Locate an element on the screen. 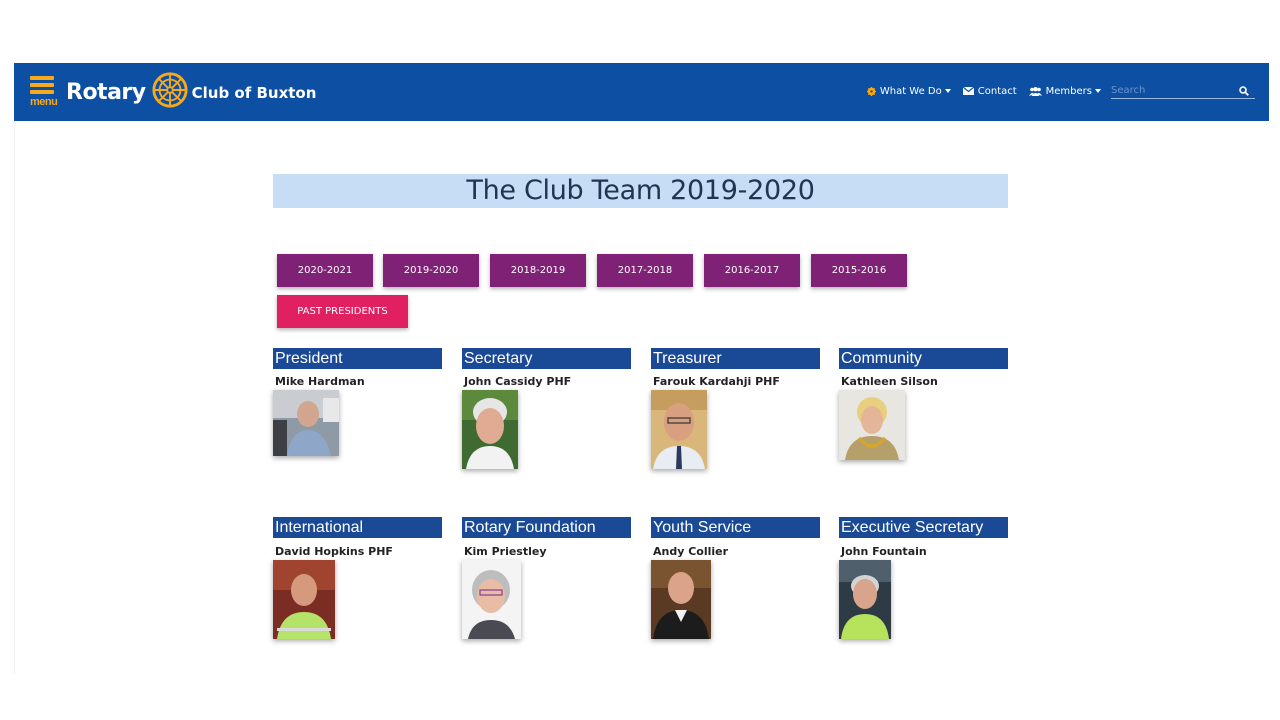  member-name: Kathleen Silson is located at coordinates (889, 381).